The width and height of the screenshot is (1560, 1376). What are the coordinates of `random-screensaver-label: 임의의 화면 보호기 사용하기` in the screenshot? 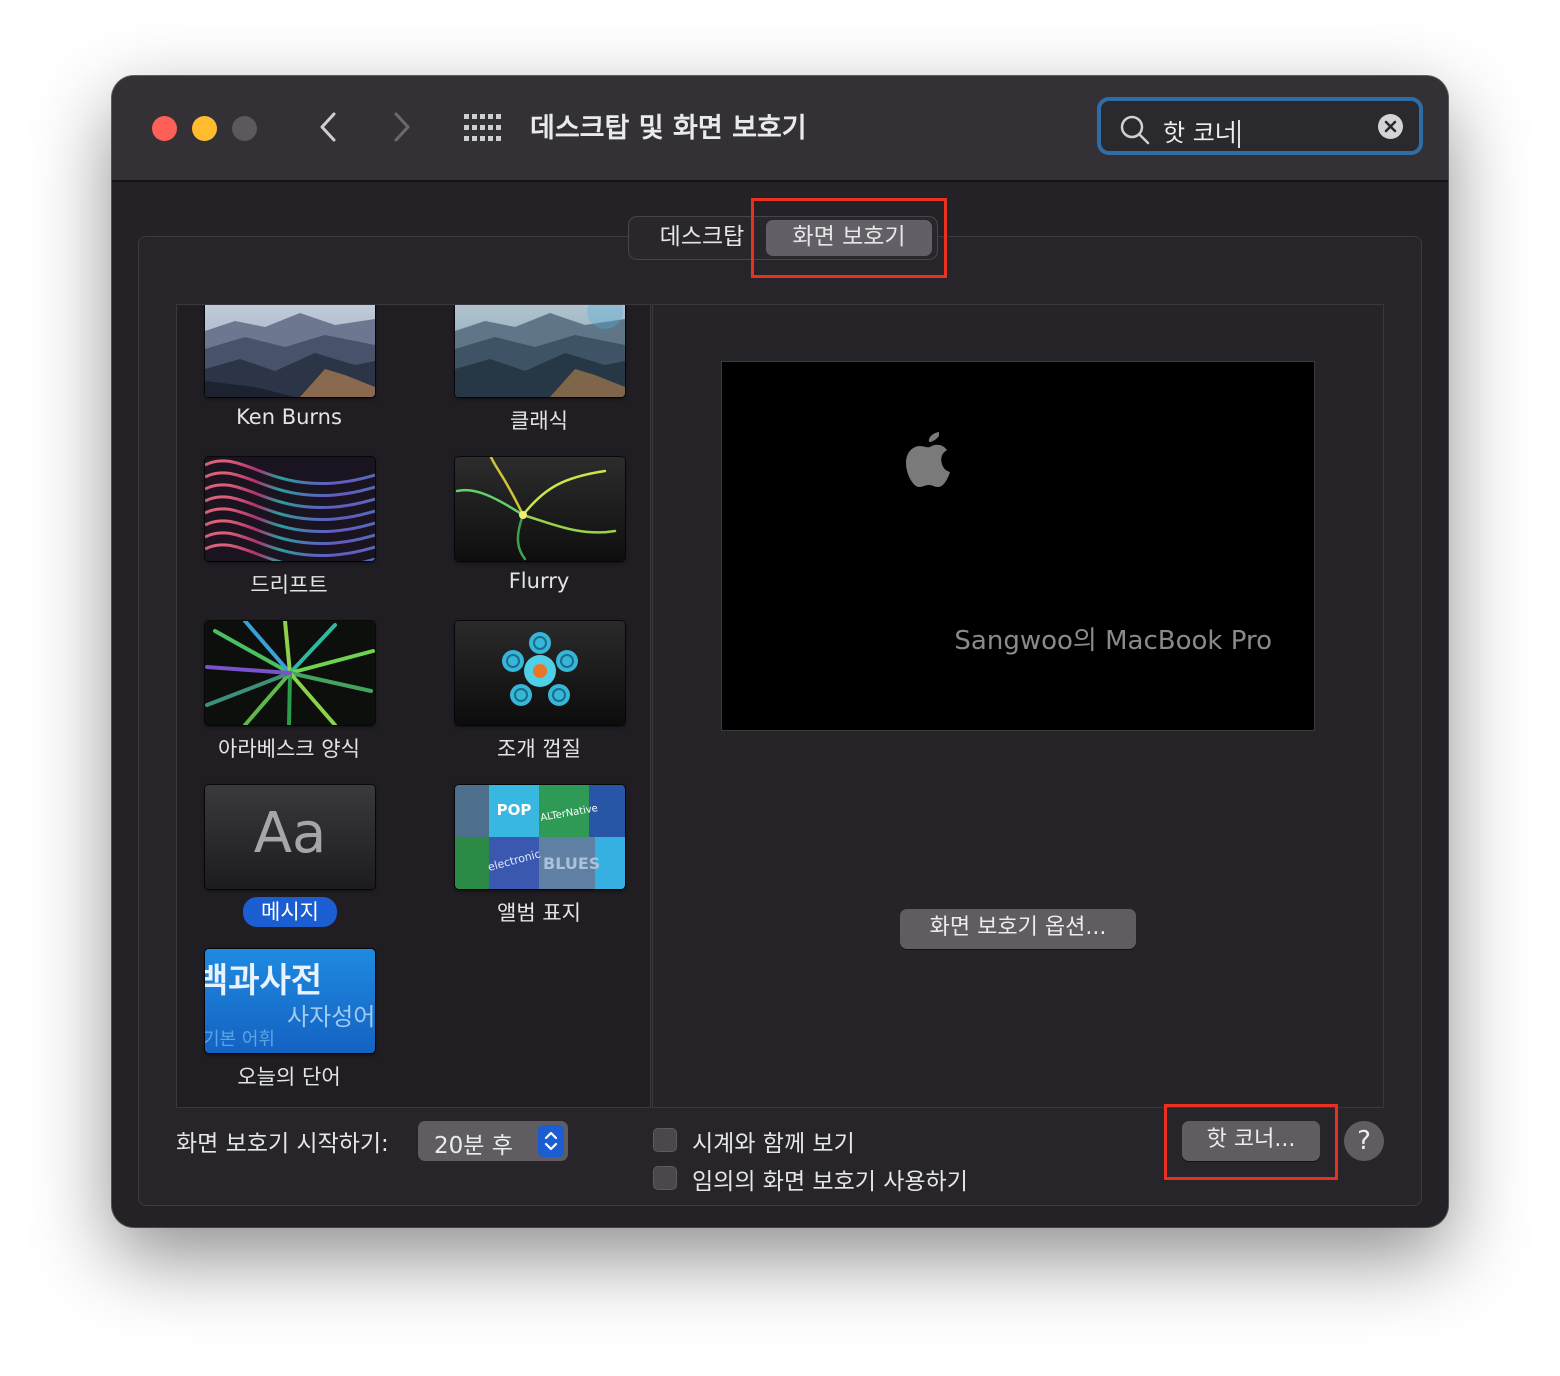 It's located at (830, 1182).